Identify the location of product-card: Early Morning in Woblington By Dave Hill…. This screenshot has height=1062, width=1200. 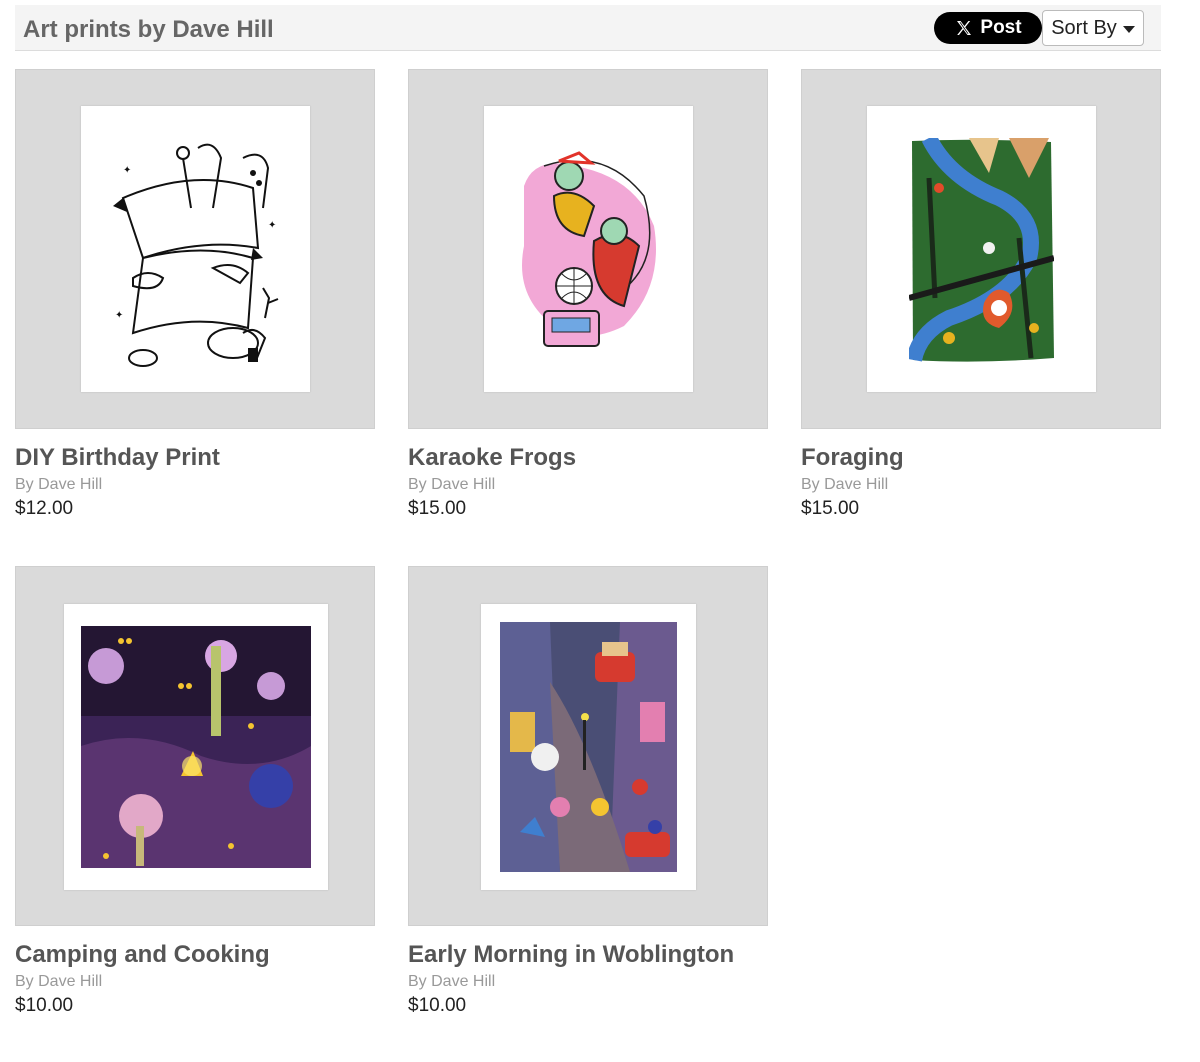
(588, 791).